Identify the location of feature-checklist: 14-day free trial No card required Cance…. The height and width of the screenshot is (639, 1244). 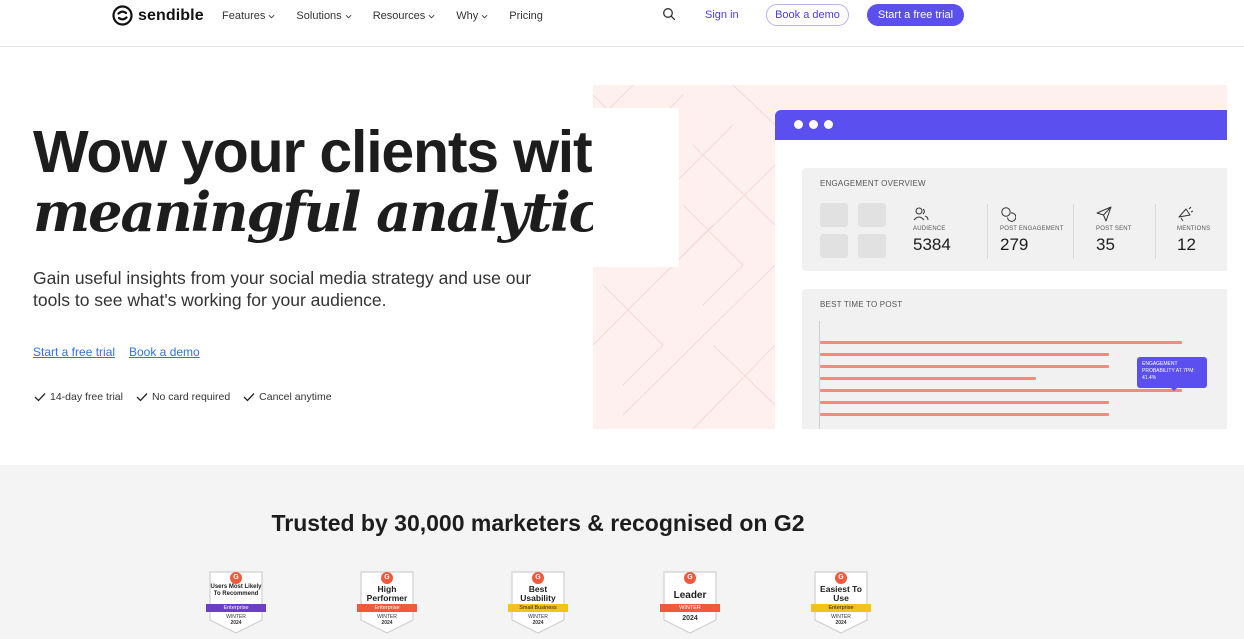
(183, 397).